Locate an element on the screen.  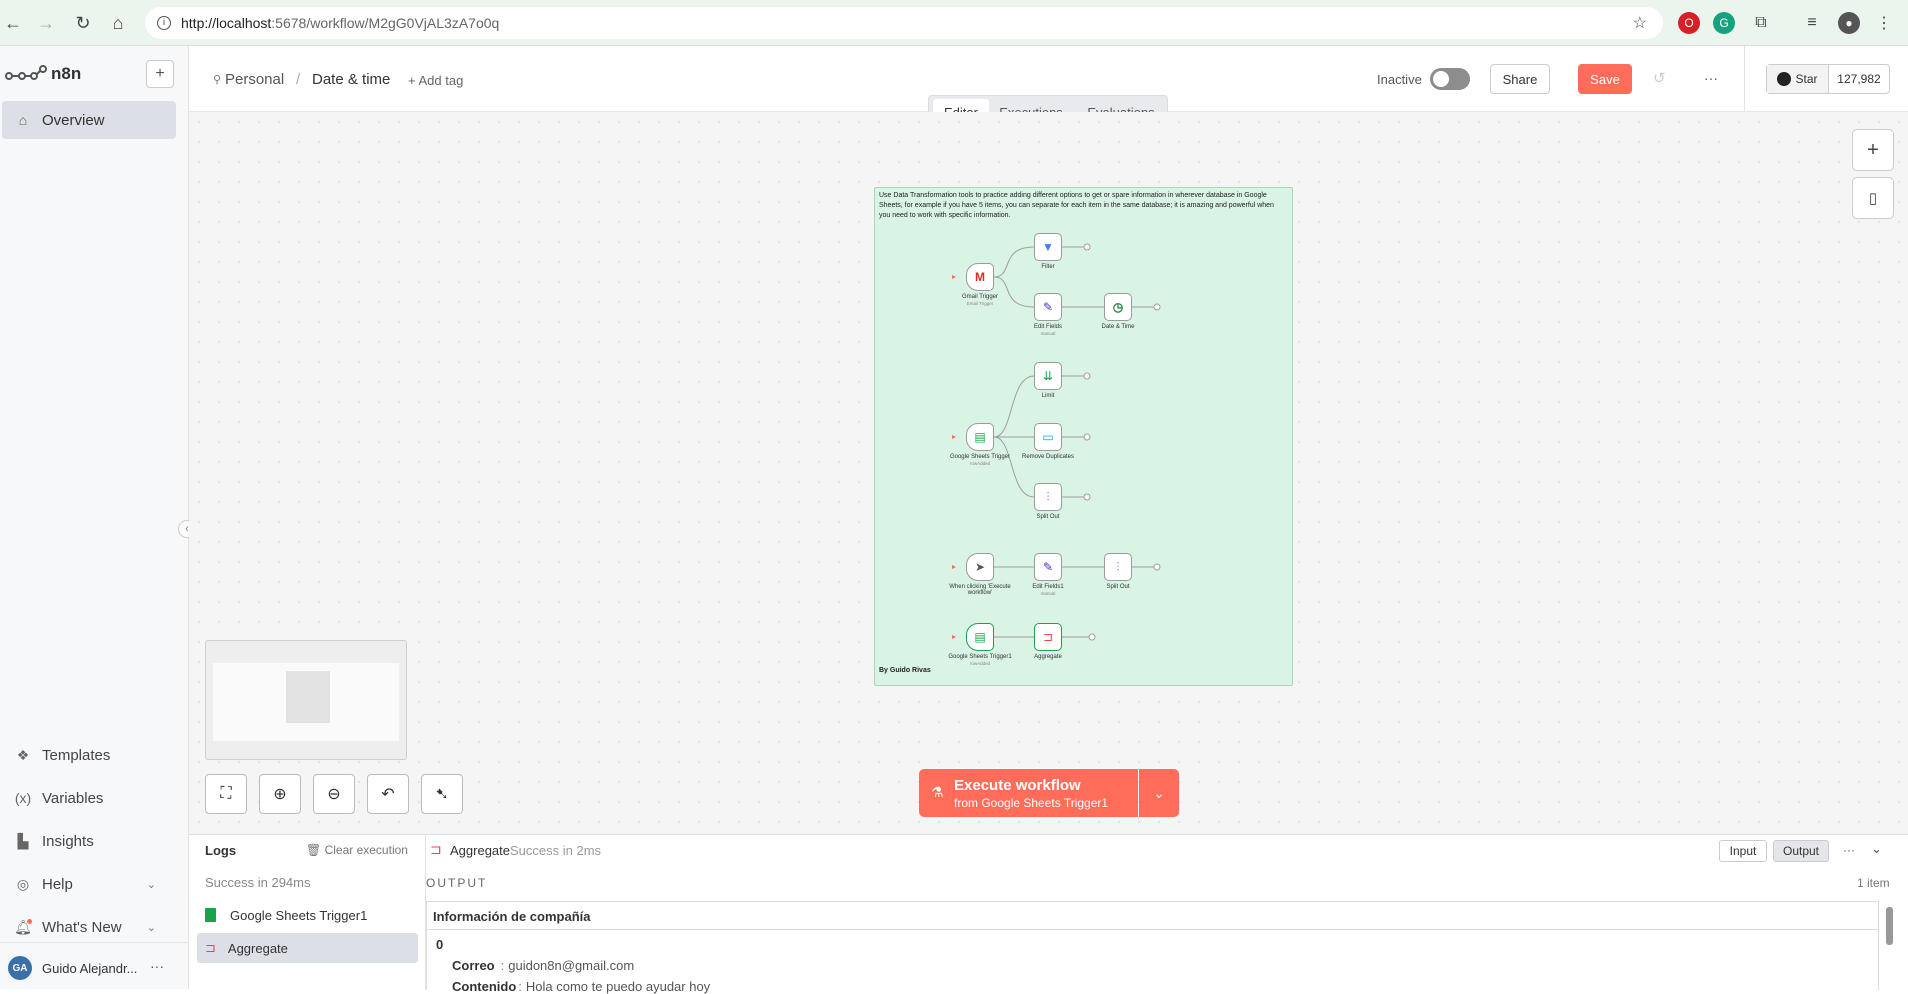
clear-execution-button: 🗑︎ Clear execution is located at coordinates (357, 850).